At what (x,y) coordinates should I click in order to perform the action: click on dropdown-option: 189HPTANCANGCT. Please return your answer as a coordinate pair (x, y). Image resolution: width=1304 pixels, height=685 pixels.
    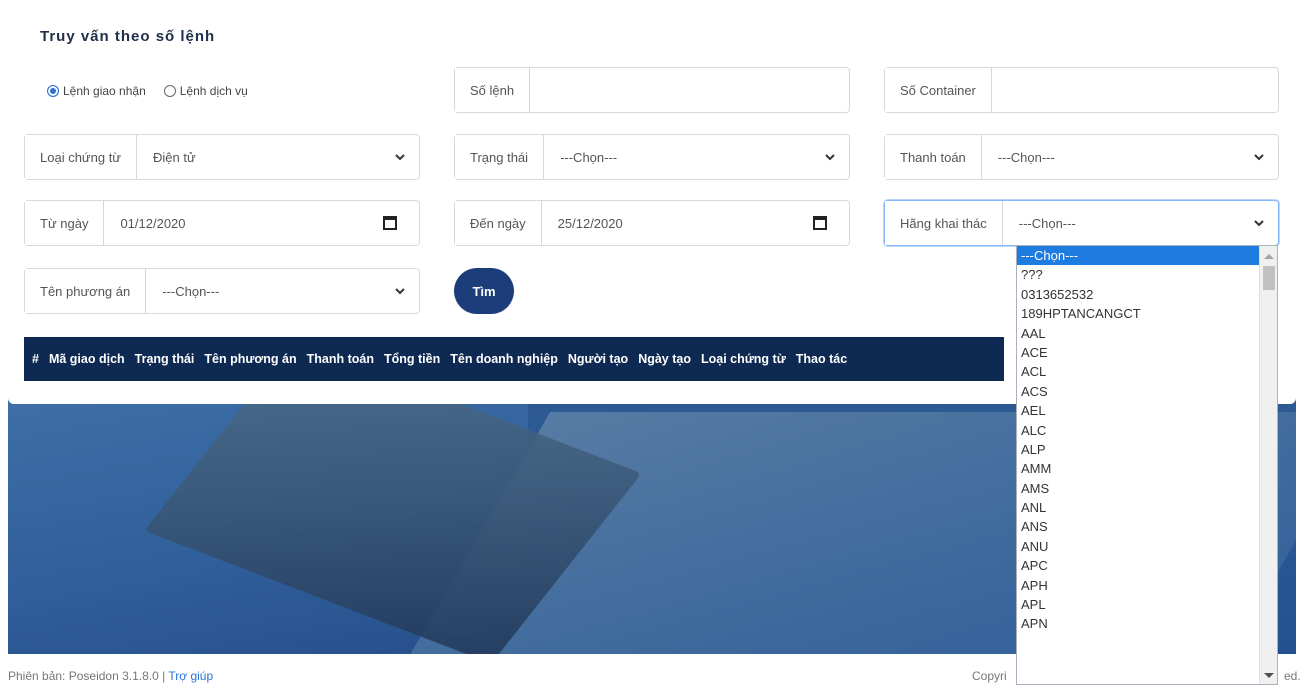
    Looking at the image, I should click on (1138, 313).